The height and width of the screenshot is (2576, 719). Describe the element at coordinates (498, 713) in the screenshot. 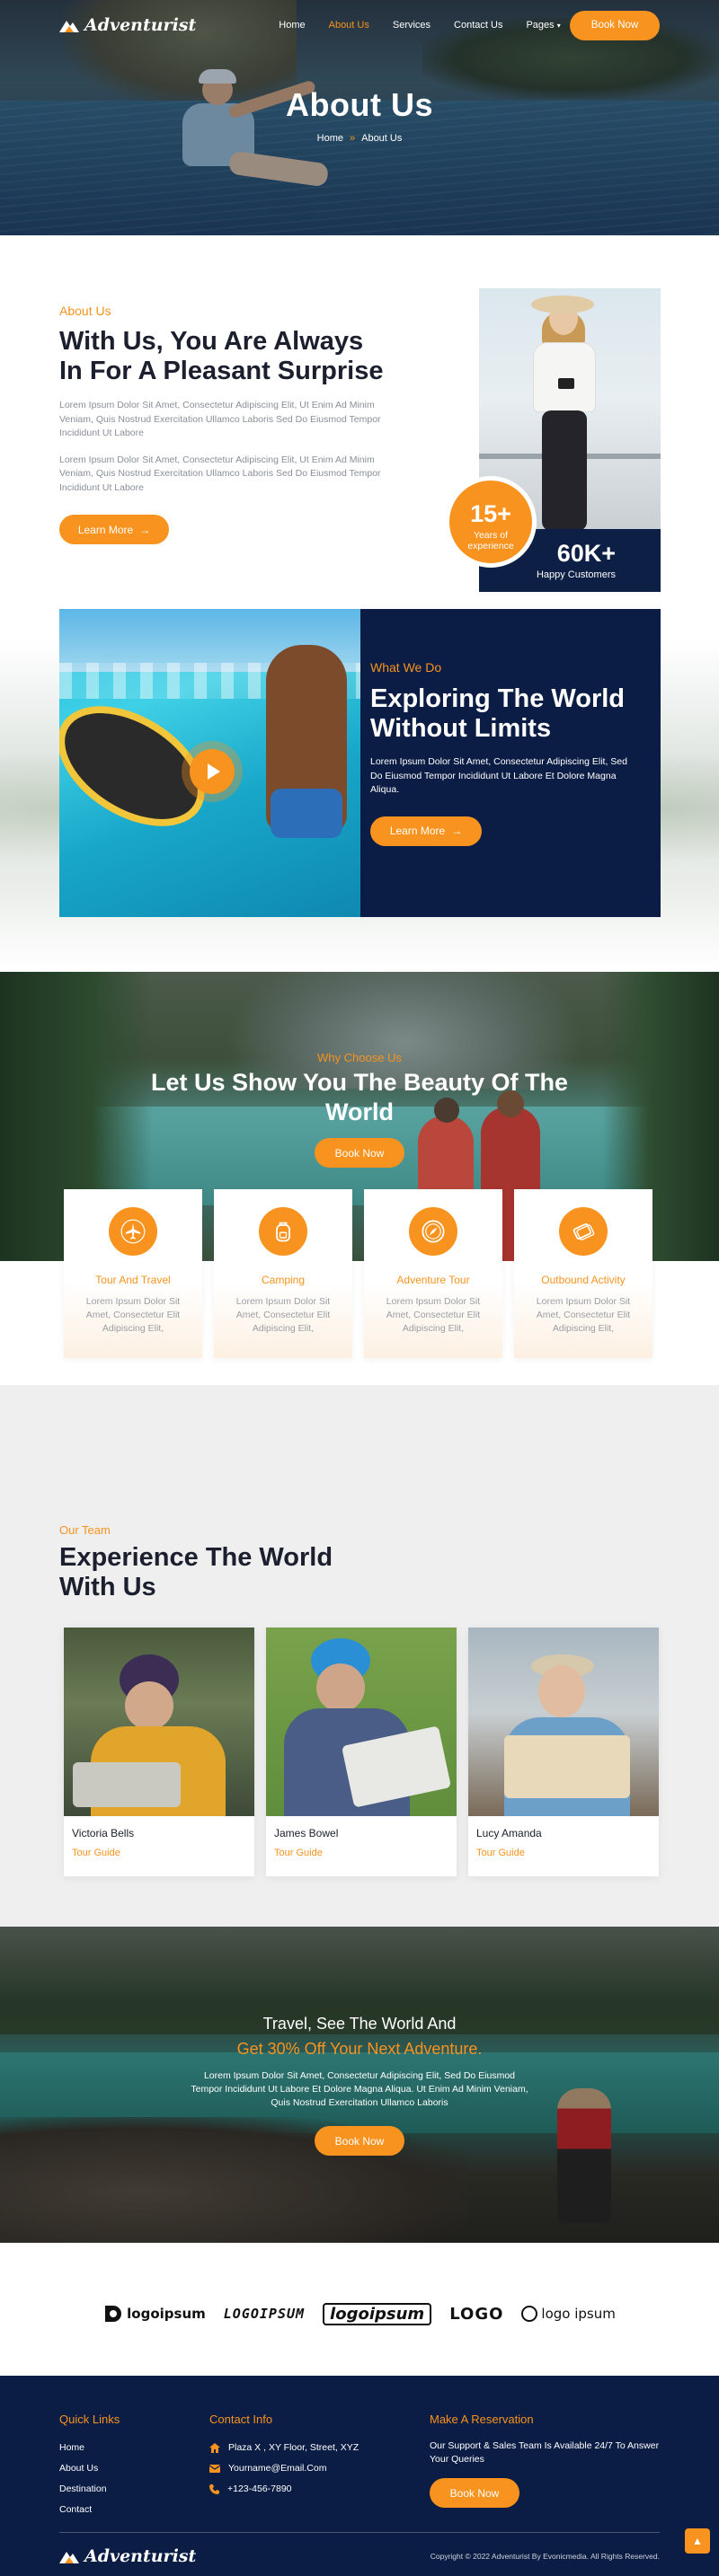

I see `what-we-do-title: Exploring The World Without Limits` at that location.